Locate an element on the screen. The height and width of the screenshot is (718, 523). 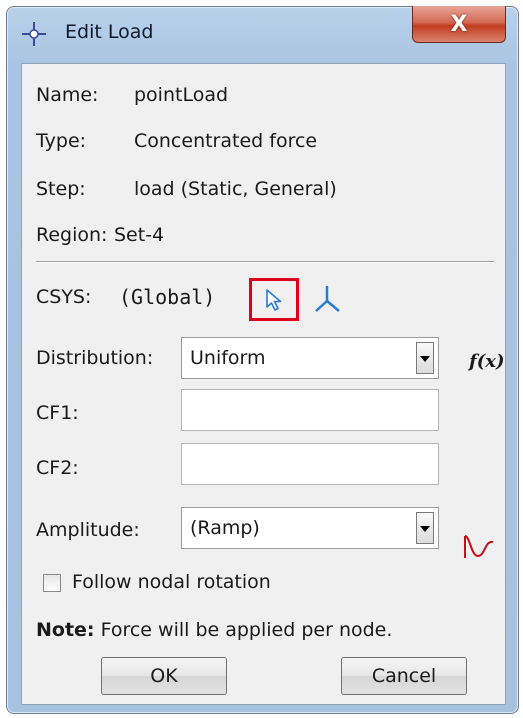
csys-triad-icon is located at coordinates (327, 299).